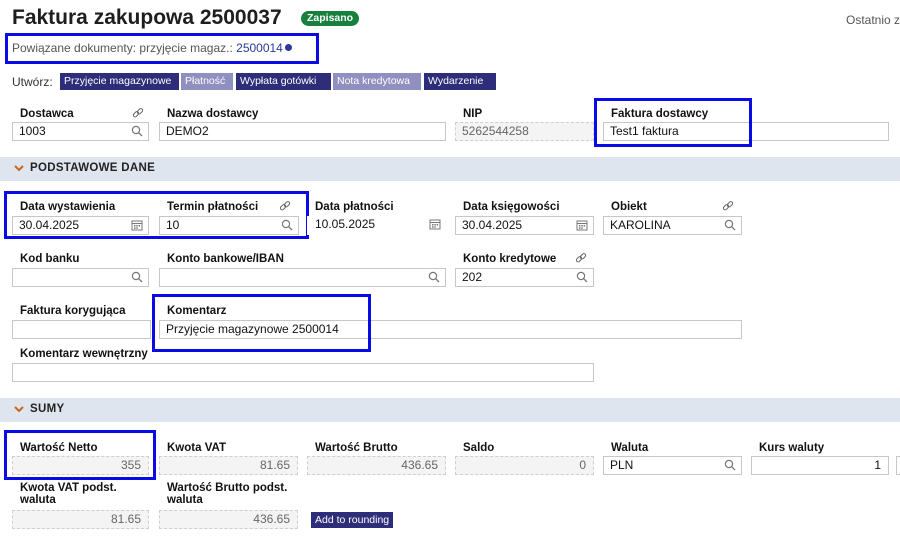 This screenshot has width=900, height=539. Describe the element at coordinates (68, 494) in the screenshot. I see `vat-base-currency-label: Kwota VAT podst. waluta` at that location.